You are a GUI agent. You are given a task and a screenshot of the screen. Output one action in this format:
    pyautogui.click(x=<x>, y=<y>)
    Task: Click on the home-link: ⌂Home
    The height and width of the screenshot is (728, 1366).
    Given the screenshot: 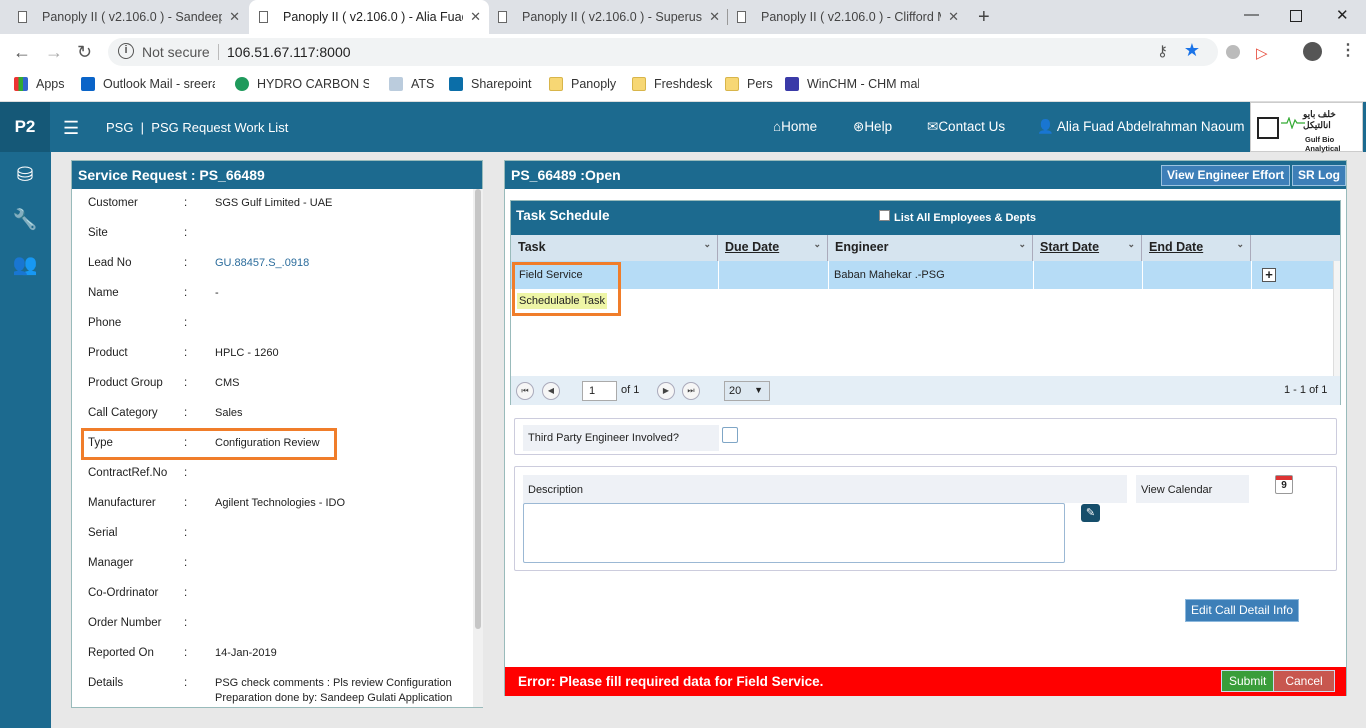 What is the action you would take?
    pyautogui.click(x=795, y=126)
    